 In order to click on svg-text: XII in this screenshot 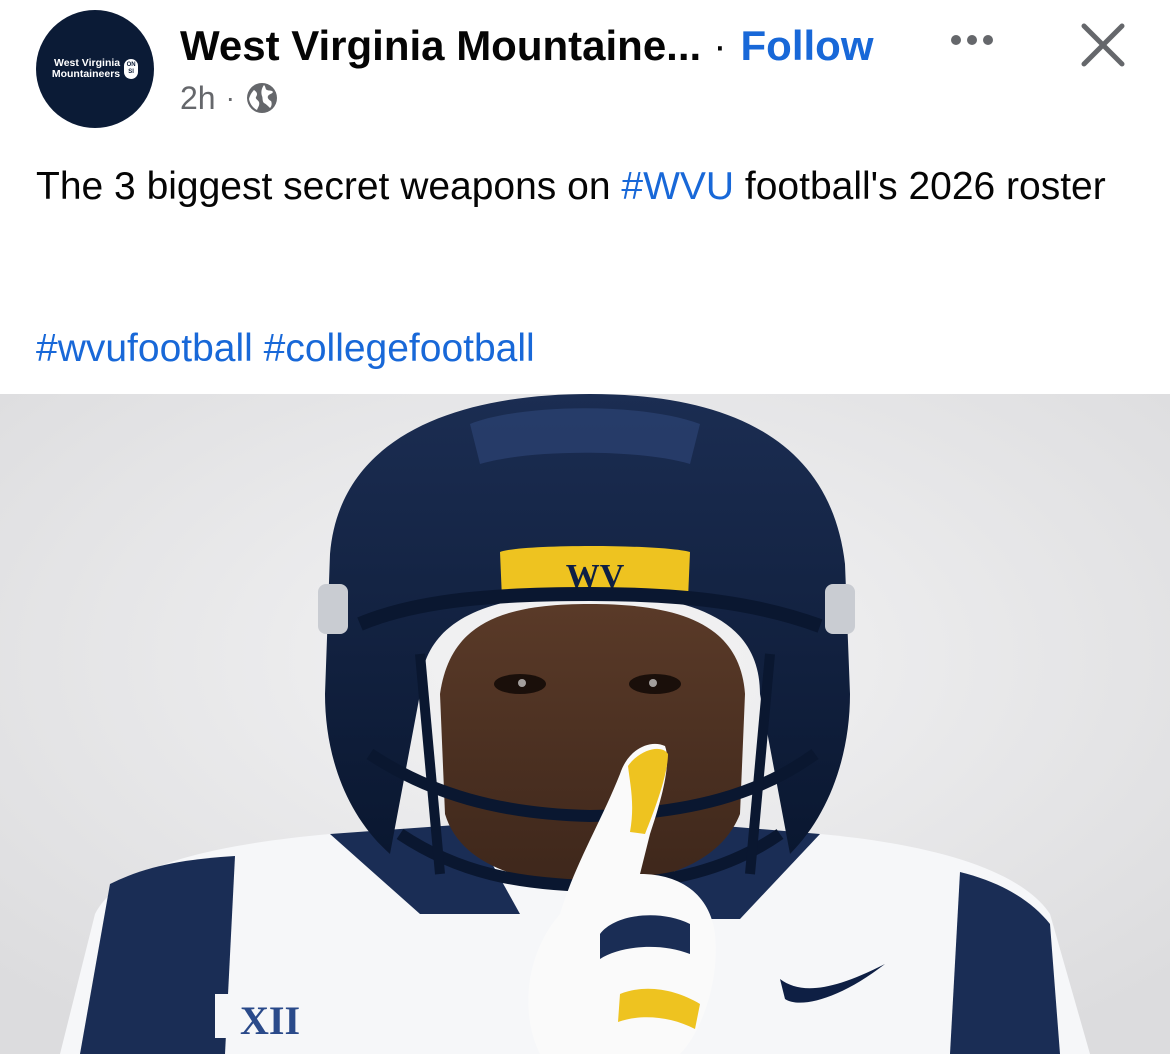, I will do `click(270, 1020)`.